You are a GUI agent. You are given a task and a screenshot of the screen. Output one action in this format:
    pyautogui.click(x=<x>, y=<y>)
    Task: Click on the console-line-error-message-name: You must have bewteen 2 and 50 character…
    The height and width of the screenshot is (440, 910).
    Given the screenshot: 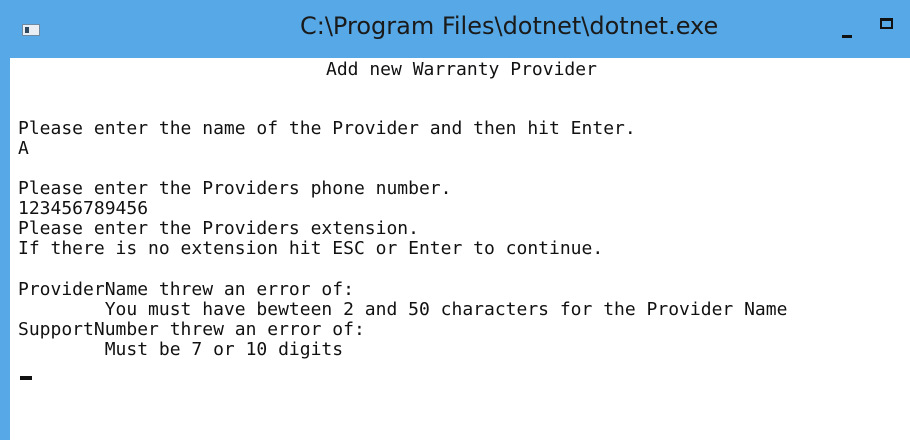 What is the action you would take?
    pyautogui.click(x=403, y=309)
    